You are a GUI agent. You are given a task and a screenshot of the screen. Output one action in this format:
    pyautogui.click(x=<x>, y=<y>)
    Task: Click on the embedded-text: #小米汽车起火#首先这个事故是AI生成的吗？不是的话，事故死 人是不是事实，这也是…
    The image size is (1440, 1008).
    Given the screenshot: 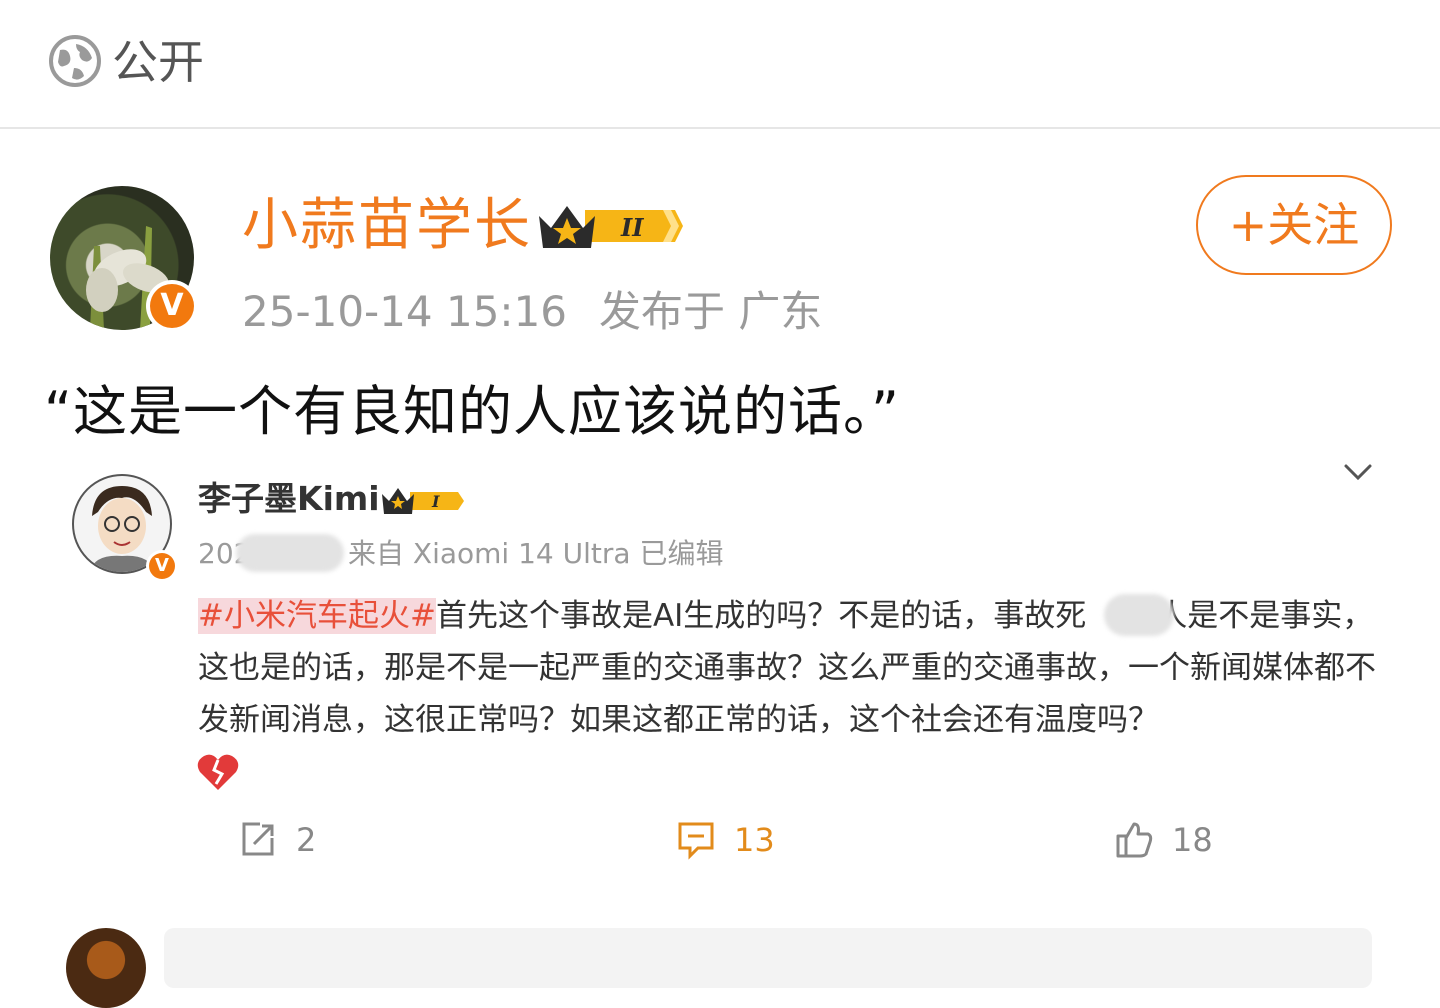 What is the action you would take?
    pyautogui.click(x=788, y=668)
    